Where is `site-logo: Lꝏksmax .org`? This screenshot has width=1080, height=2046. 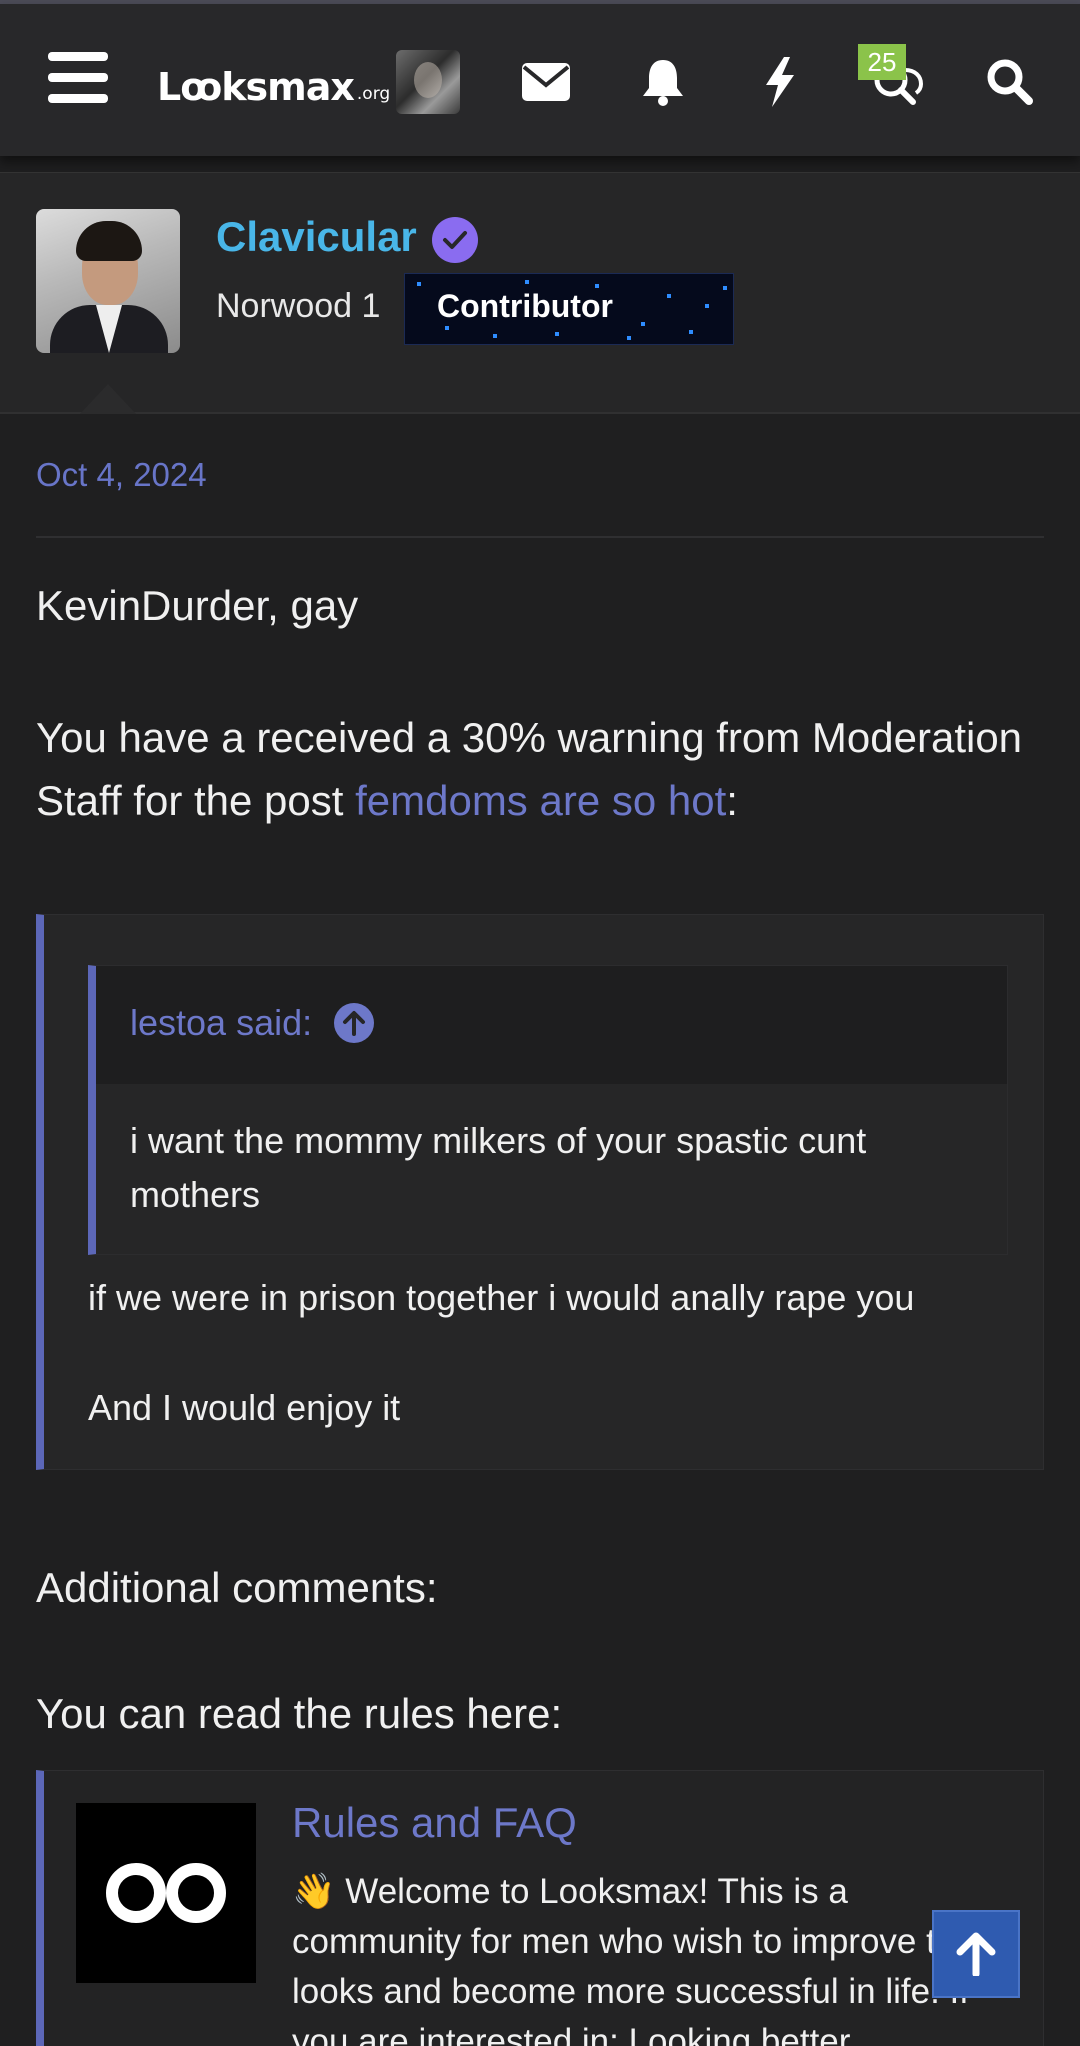 site-logo: Lꝏksmax .org is located at coordinates (273, 81).